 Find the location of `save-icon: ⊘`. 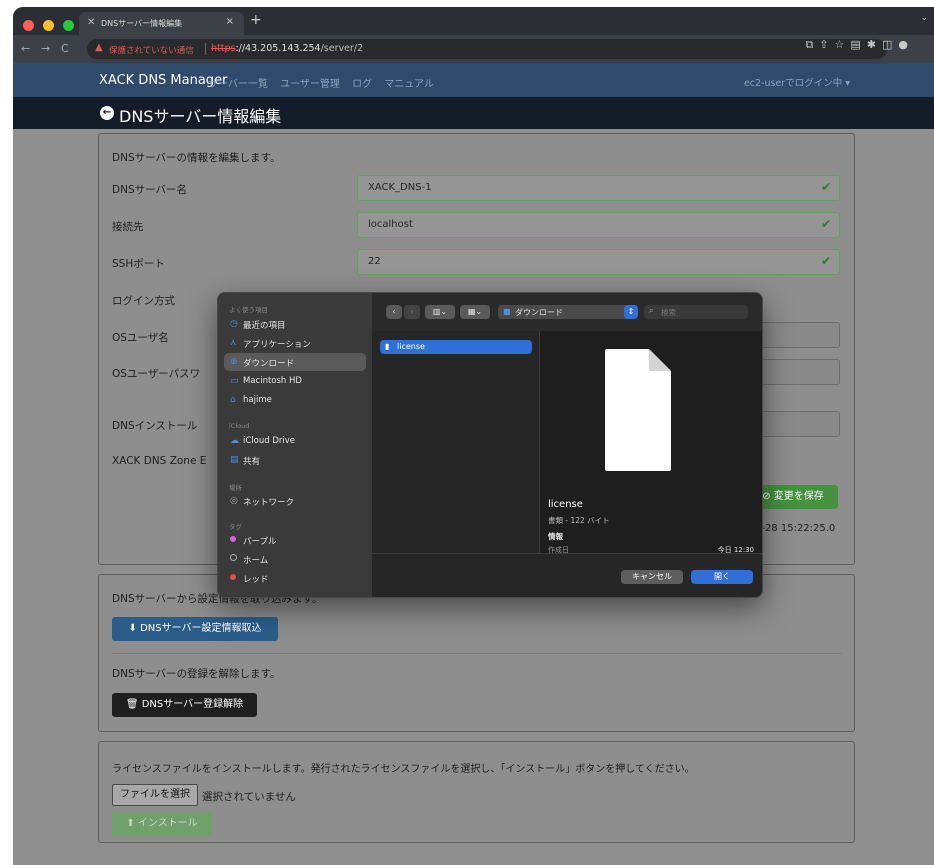

save-icon: ⊘ is located at coordinates (768, 496).